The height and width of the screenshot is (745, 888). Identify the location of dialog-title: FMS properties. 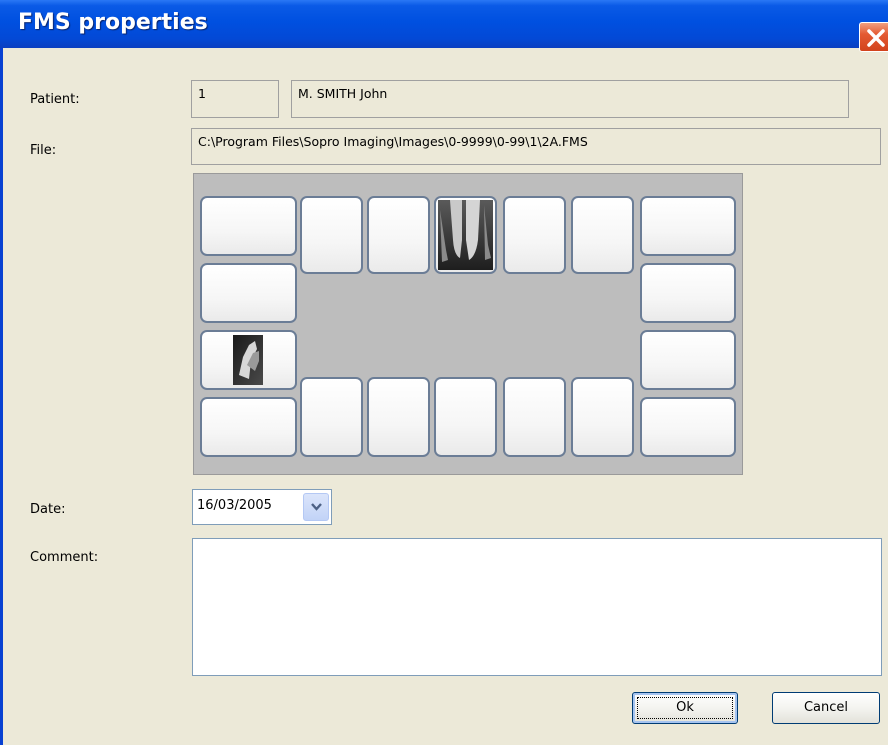
(113, 22).